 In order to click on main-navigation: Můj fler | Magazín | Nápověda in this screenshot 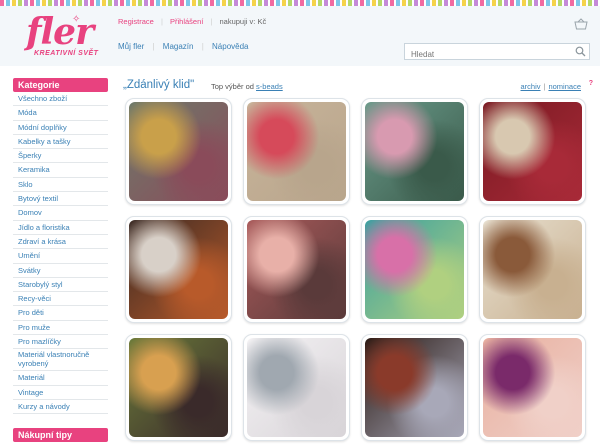, I will do `click(183, 46)`.